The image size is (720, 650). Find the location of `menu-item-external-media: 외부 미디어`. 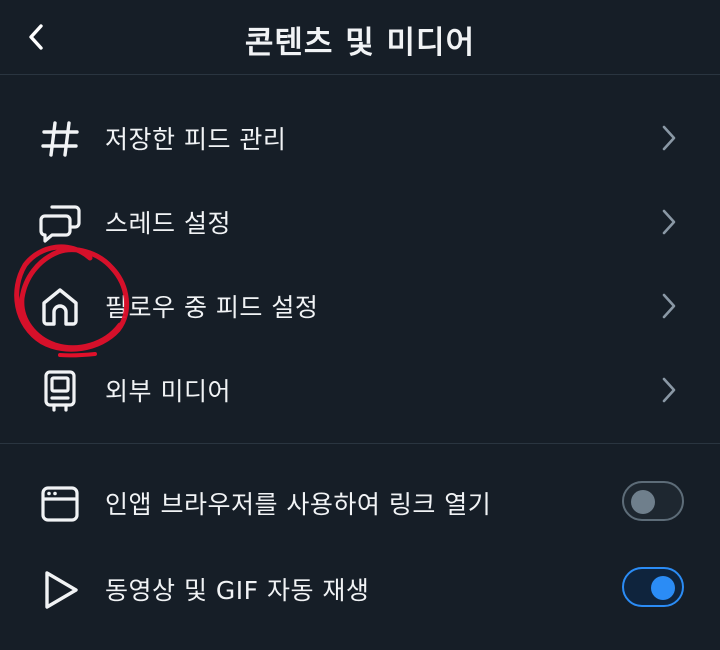

menu-item-external-media: 외부 미디어 is located at coordinates (360, 389).